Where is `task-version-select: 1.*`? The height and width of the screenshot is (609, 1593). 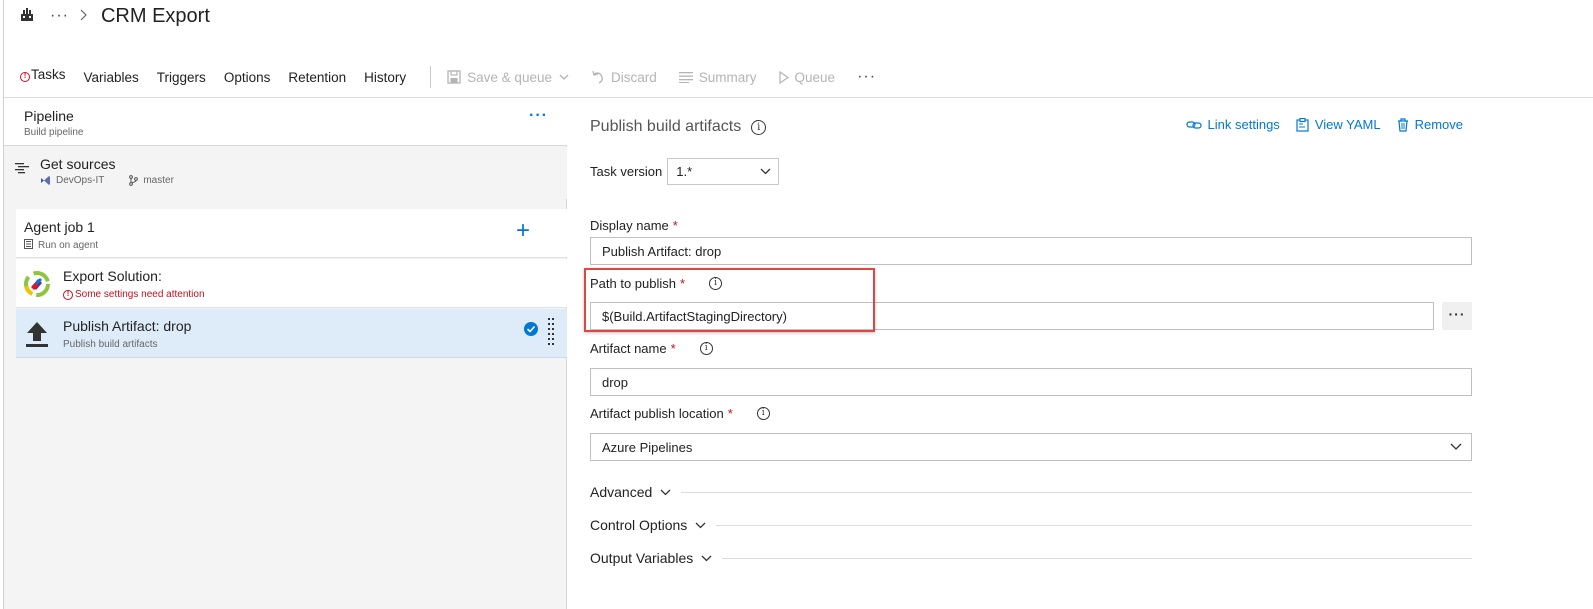 task-version-select: 1.* is located at coordinates (723, 171).